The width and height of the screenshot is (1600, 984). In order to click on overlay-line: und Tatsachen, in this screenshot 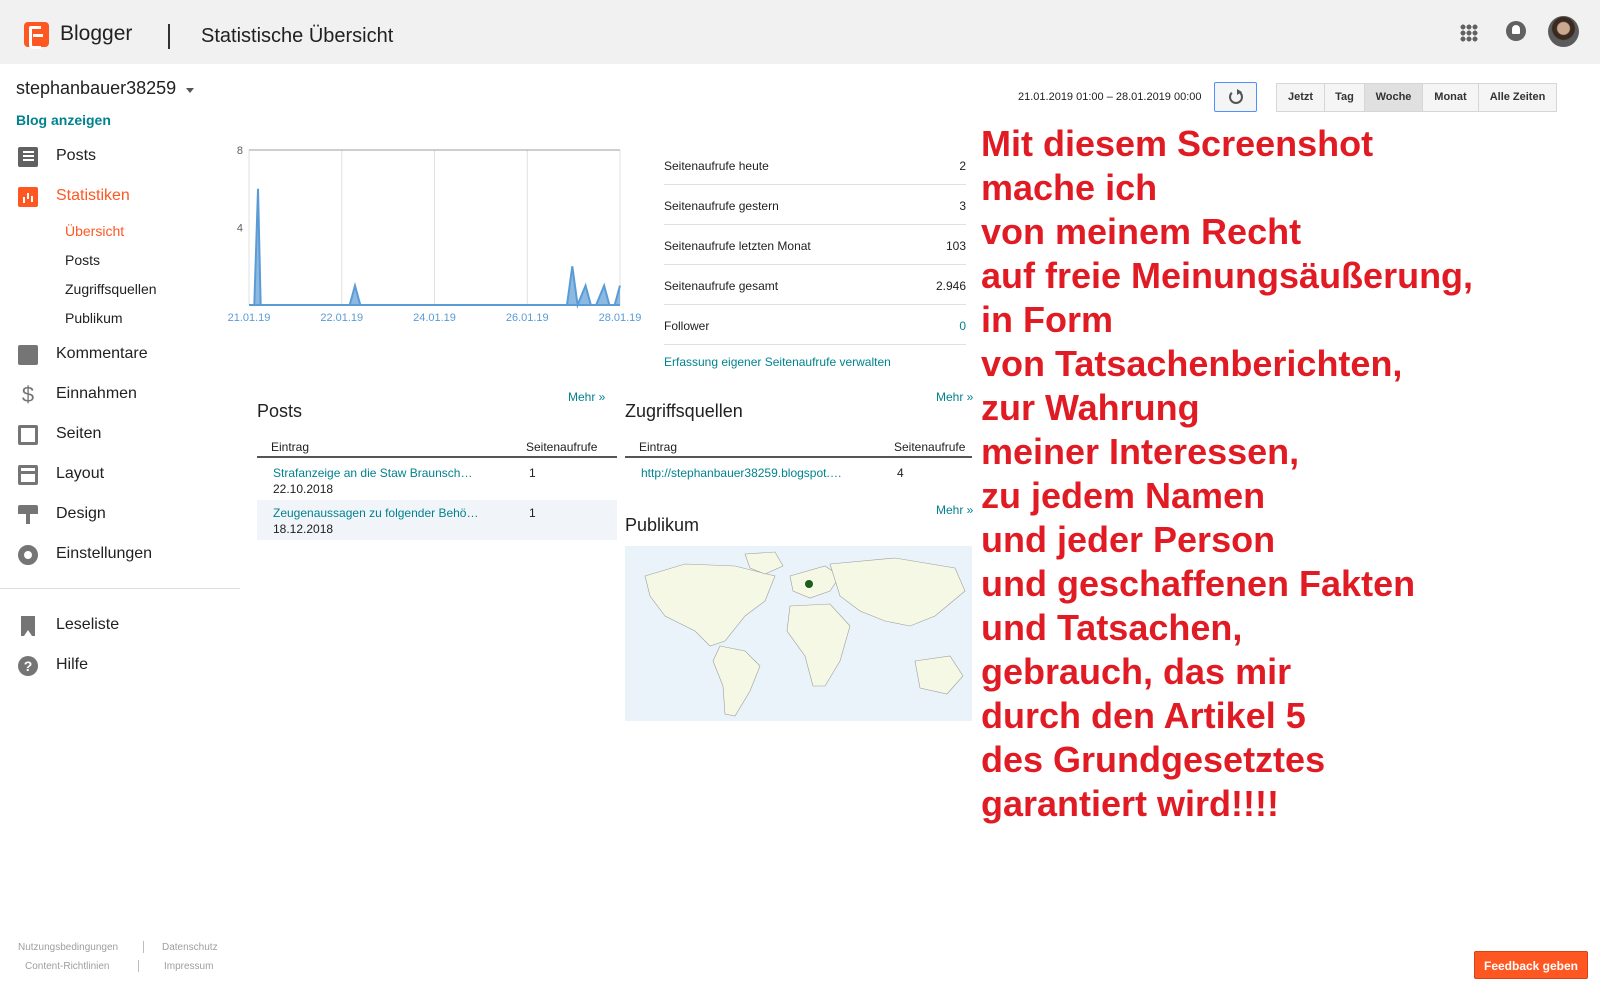, I will do `click(1112, 627)`.